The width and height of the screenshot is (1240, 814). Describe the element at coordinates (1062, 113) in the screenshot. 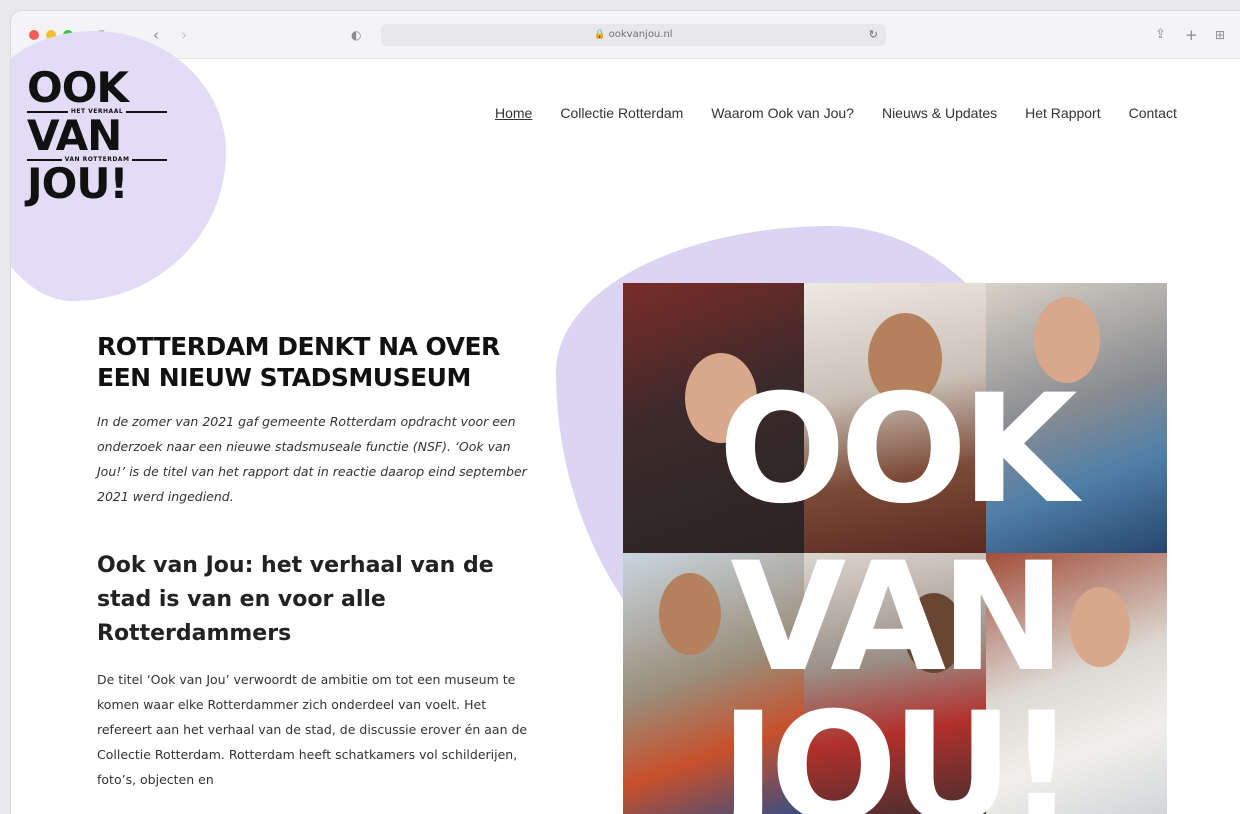

I see `nav-het-rapport: Het Rapport` at that location.